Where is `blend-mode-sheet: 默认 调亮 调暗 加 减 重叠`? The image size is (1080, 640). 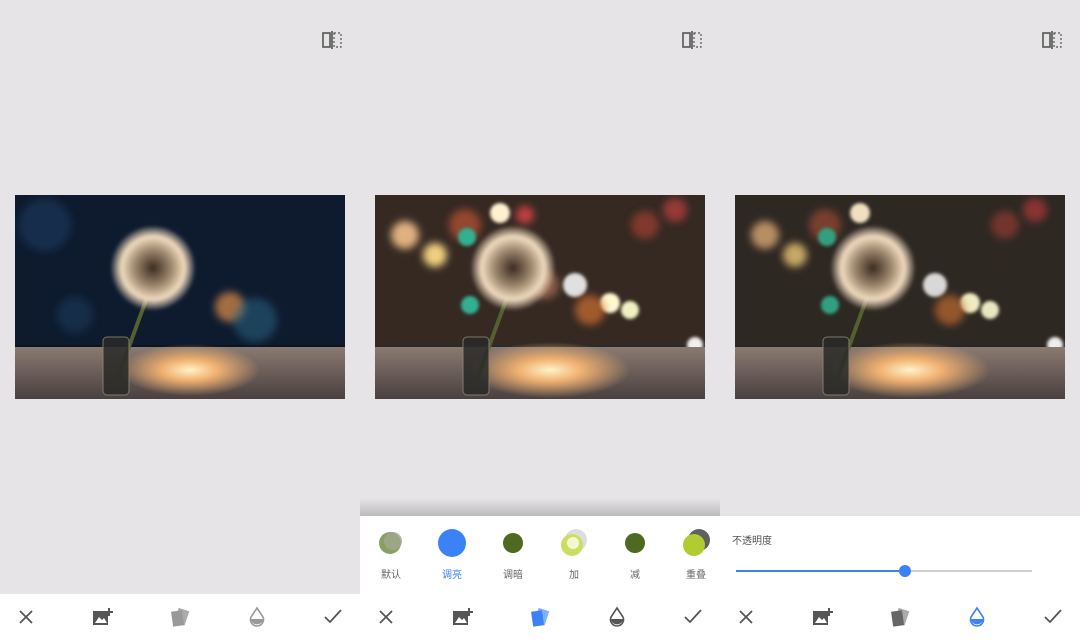
blend-mode-sheet: 默认 调亮 调暗 加 减 重叠 is located at coordinates (540, 555).